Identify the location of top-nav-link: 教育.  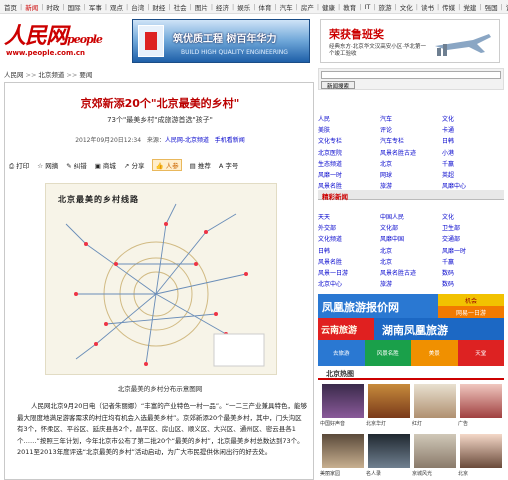
(349, 7).